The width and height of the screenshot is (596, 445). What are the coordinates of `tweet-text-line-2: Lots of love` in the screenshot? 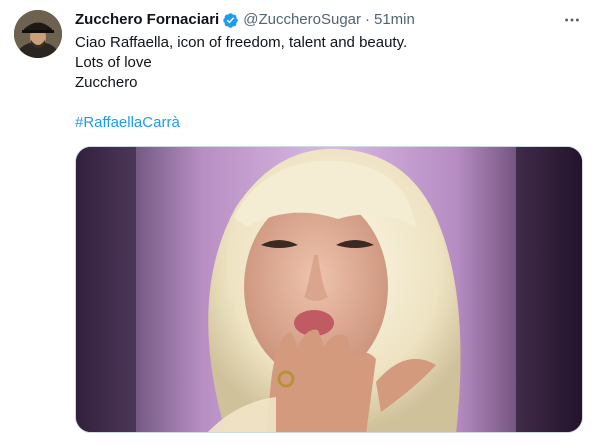 It's located at (113, 62).